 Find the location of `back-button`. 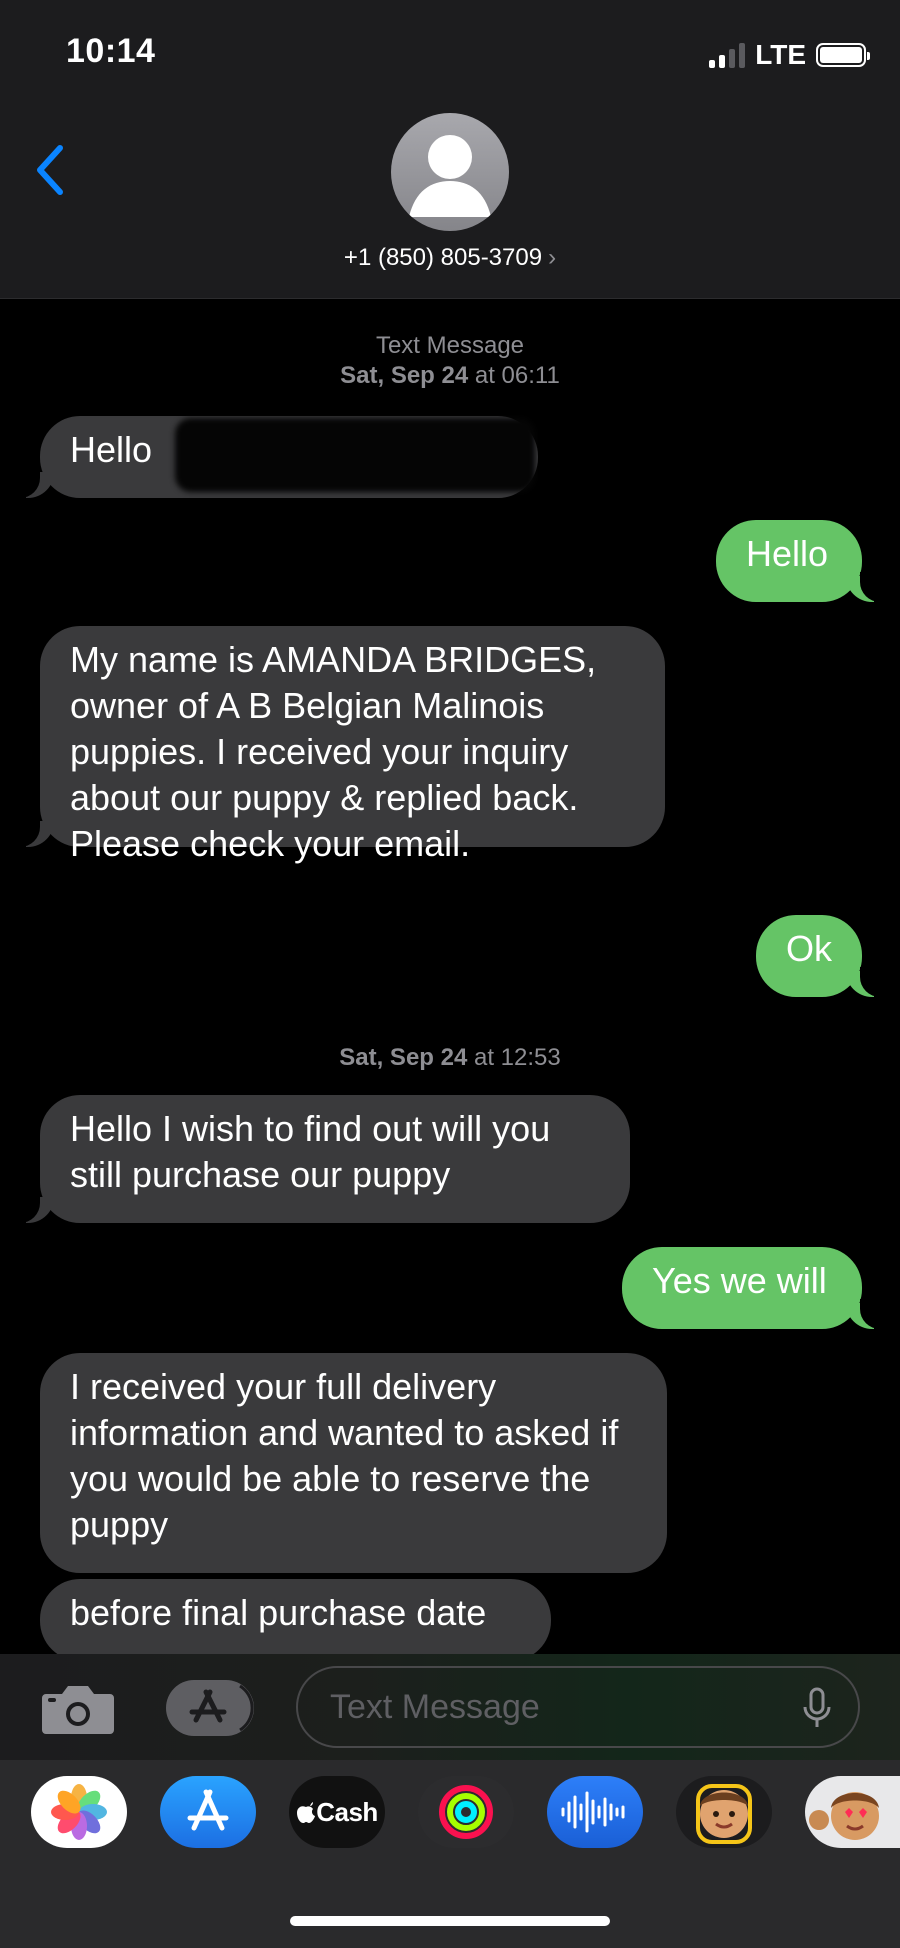

back-button is located at coordinates (55, 170).